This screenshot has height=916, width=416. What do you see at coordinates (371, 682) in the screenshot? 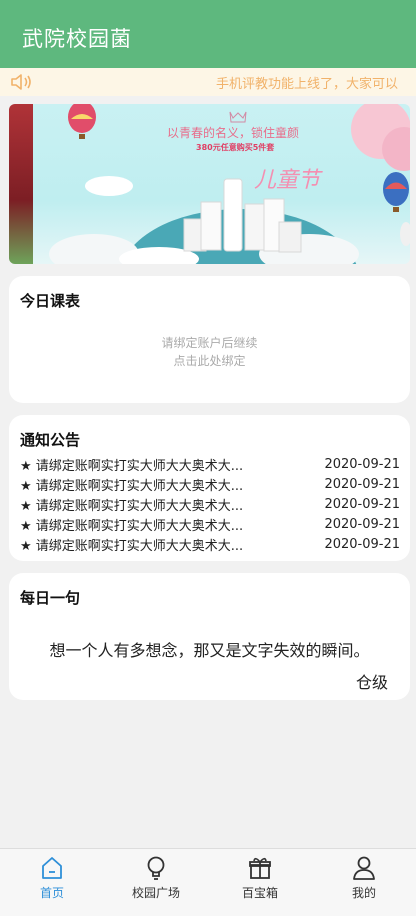
I see `daily-author: 仓级` at bounding box center [371, 682].